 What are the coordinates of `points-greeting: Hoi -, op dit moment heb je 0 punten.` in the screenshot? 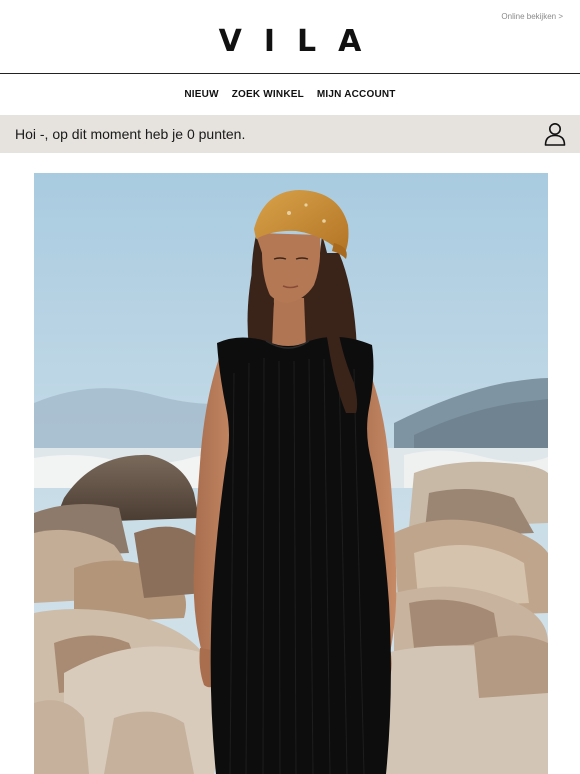 It's located at (130, 134).